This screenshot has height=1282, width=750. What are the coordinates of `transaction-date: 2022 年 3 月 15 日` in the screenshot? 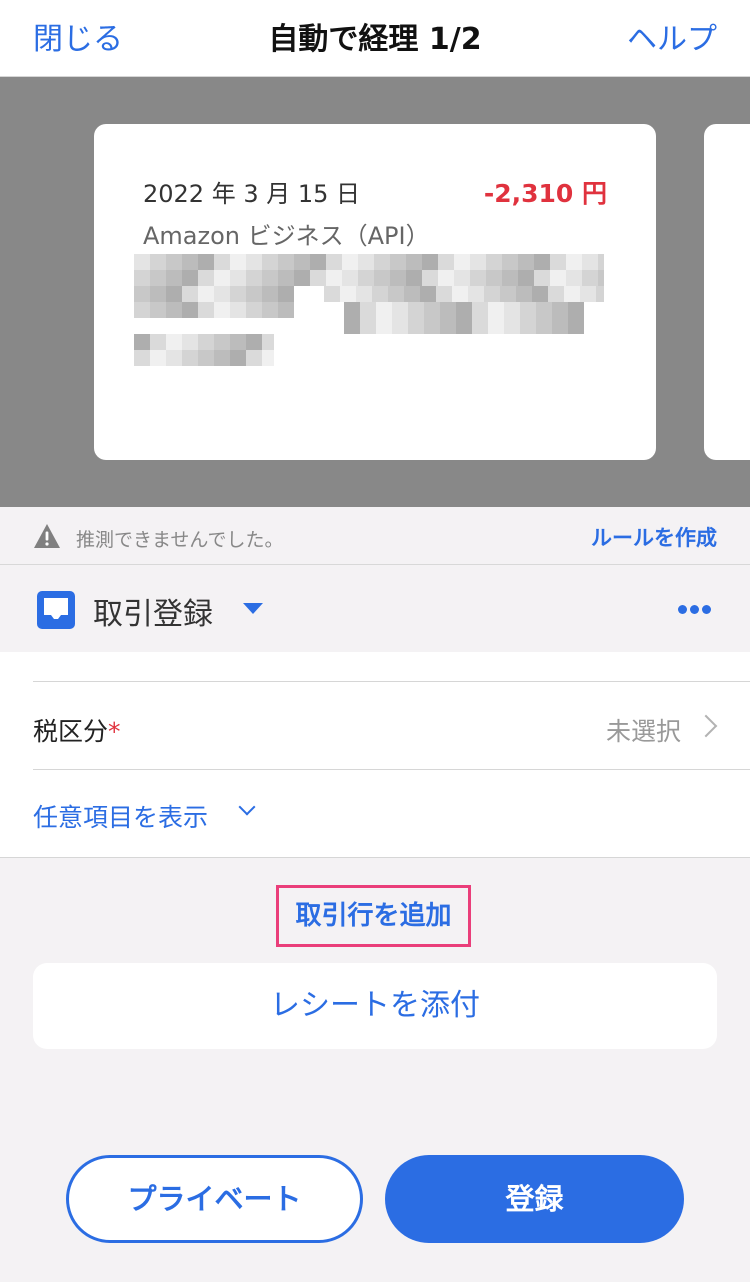 It's located at (252, 194).